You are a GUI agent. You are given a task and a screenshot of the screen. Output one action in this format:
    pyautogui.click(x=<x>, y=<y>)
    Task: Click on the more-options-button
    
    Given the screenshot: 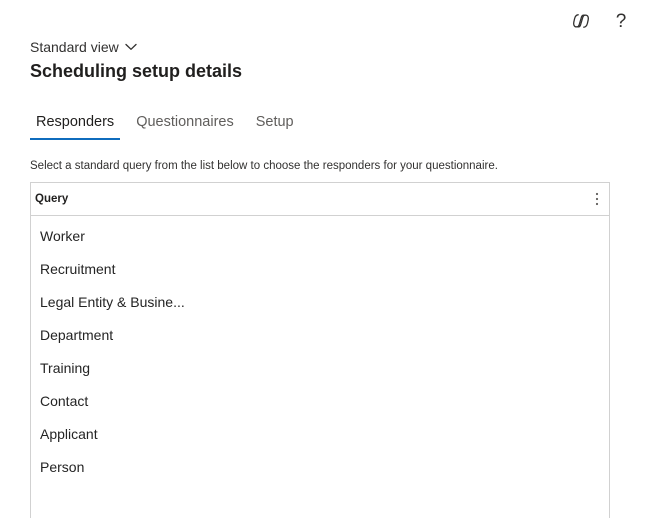 What is the action you would take?
    pyautogui.click(x=597, y=199)
    